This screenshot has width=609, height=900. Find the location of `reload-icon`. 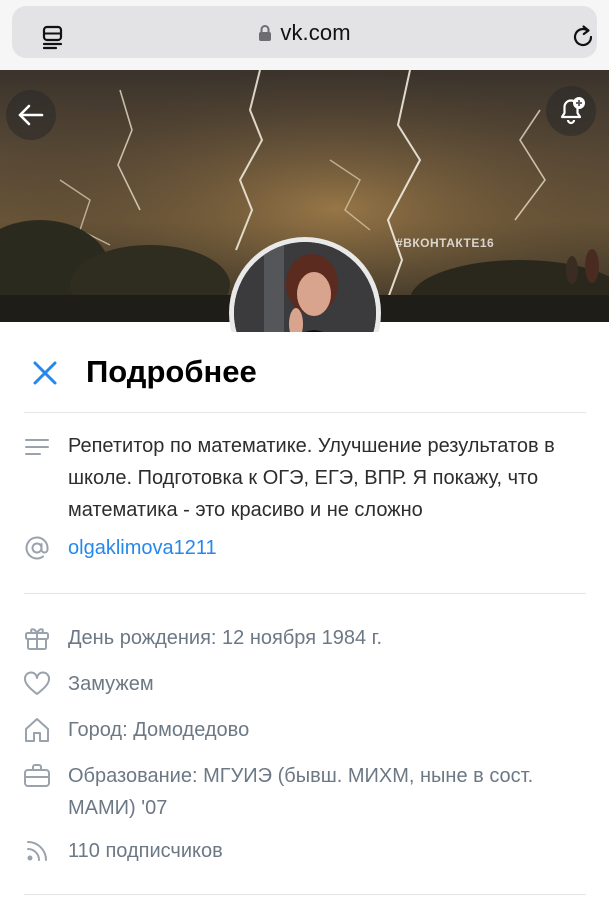

reload-icon is located at coordinates (583, 37).